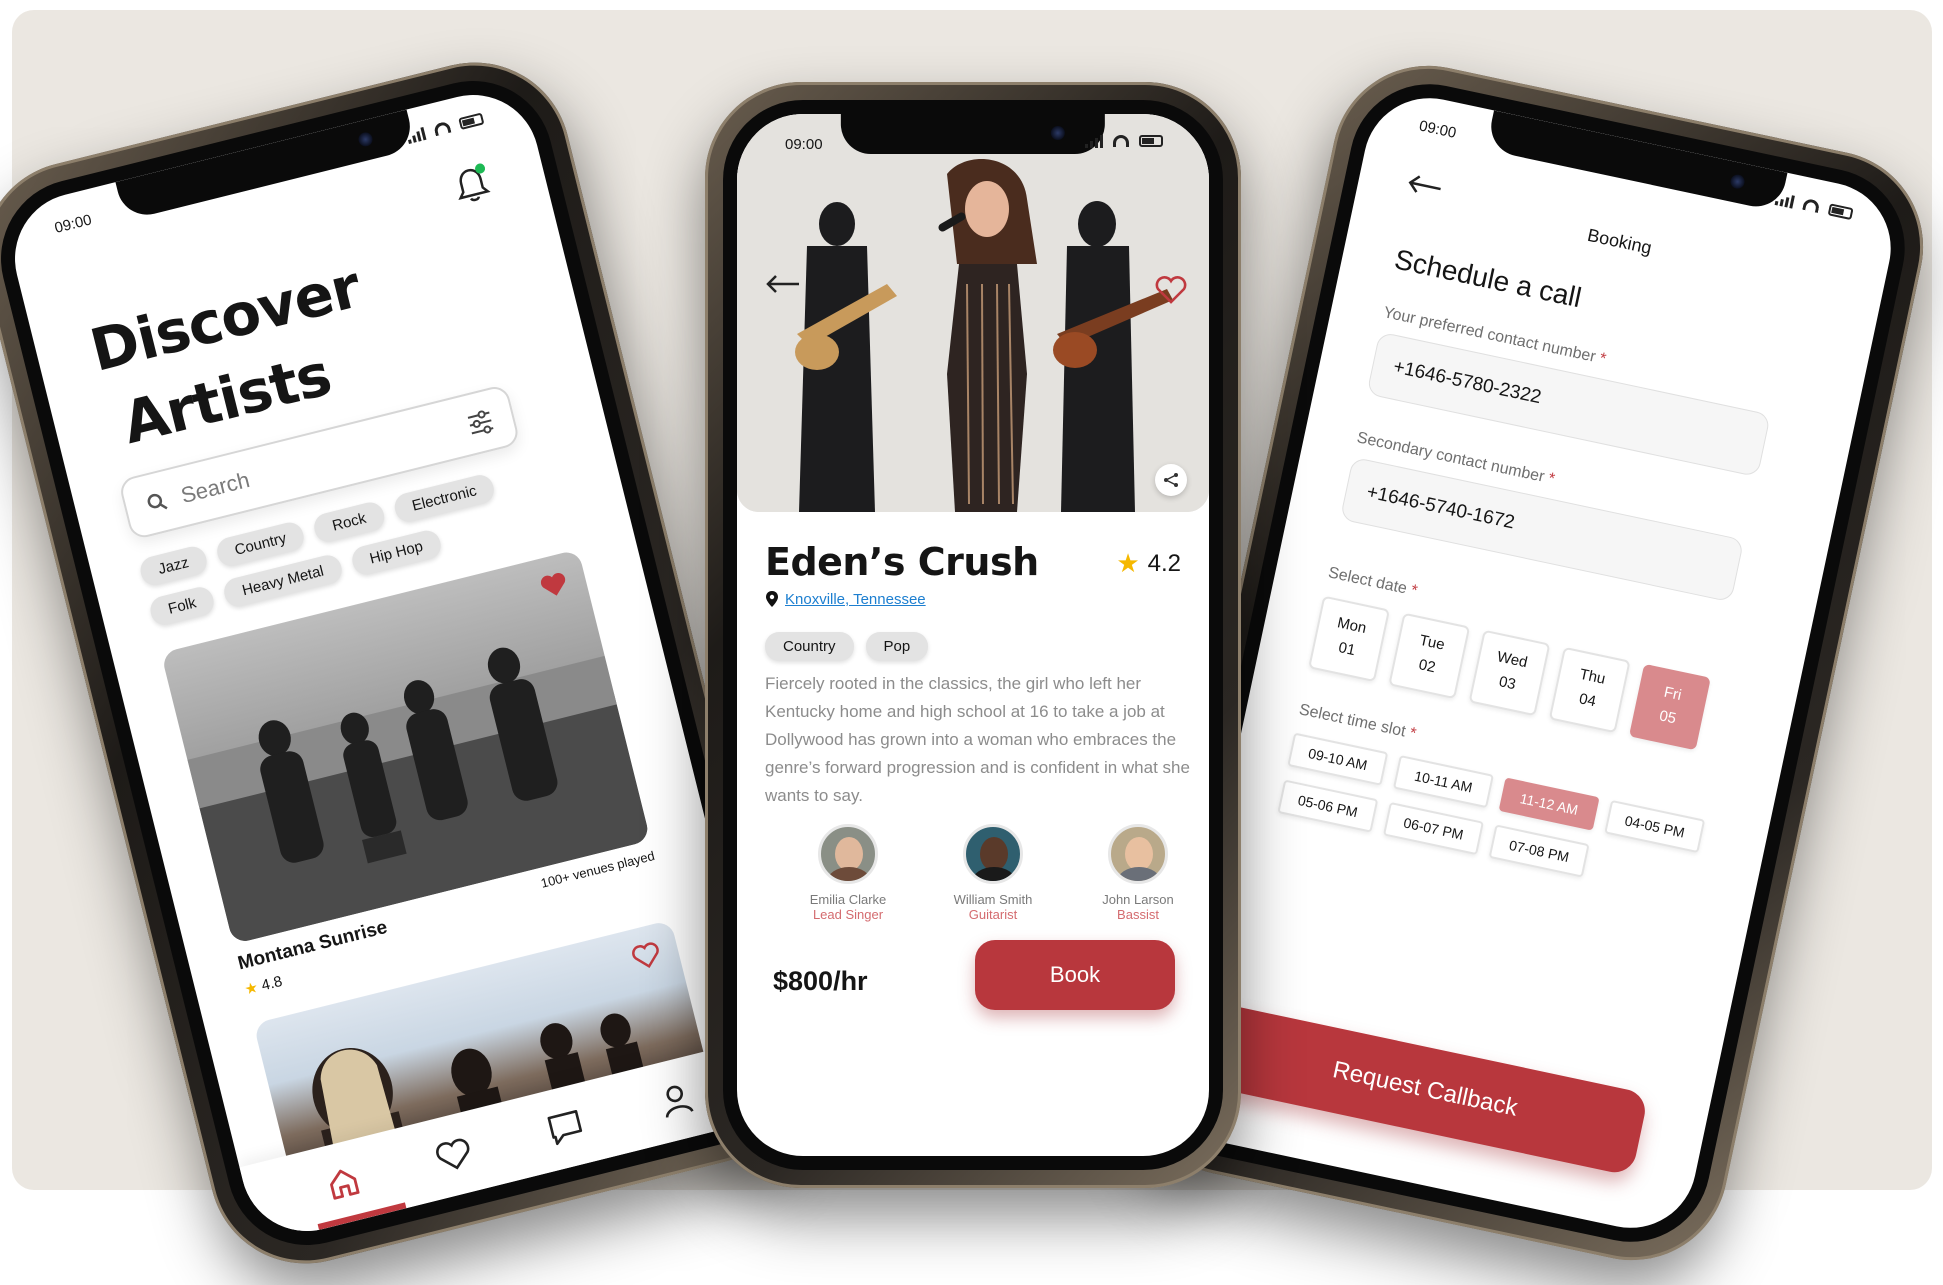 The width and height of the screenshot is (1943, 1285). Describe the element at coordinates (1443, 781) in the screenshot. I see `time-slot: 10-11 AM` at that location.